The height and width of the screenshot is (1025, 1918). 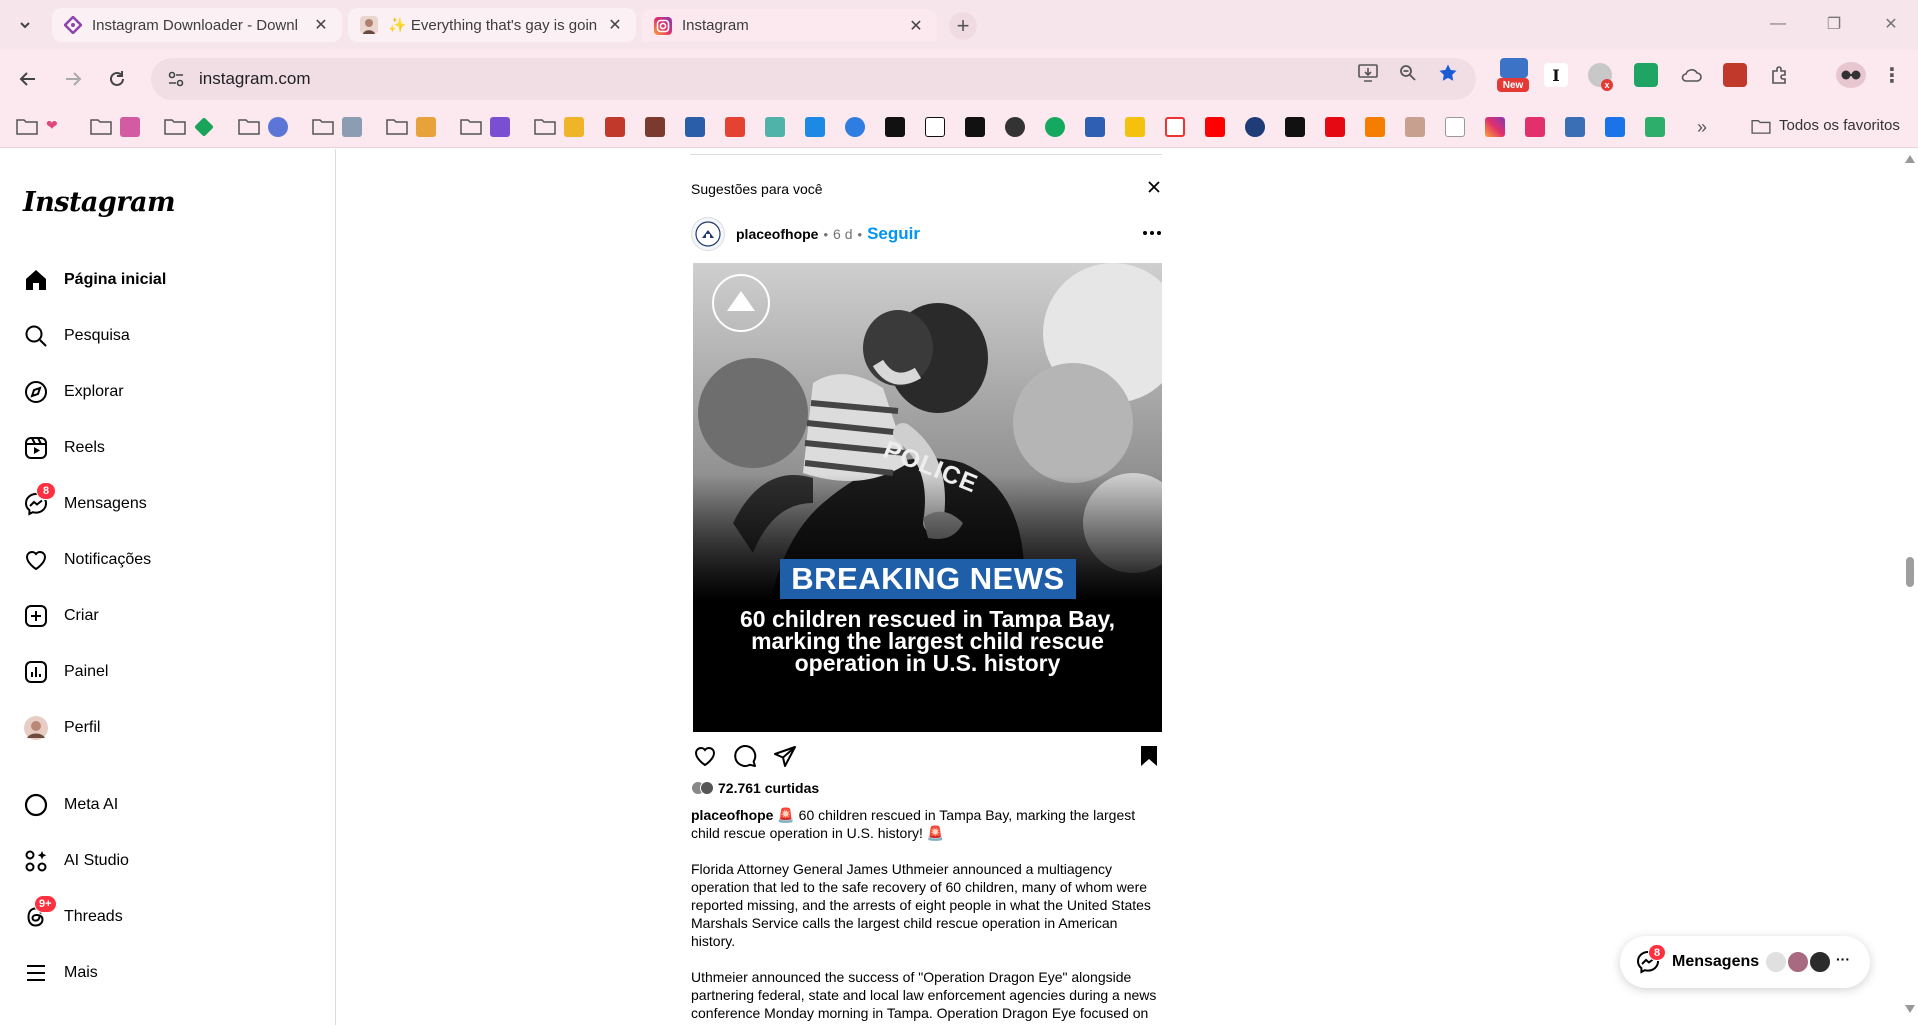 What do you see at coordinates (732, 815) in the screenshot?
I see `caption-username: placeofhope` at bounding box center [732, 815].